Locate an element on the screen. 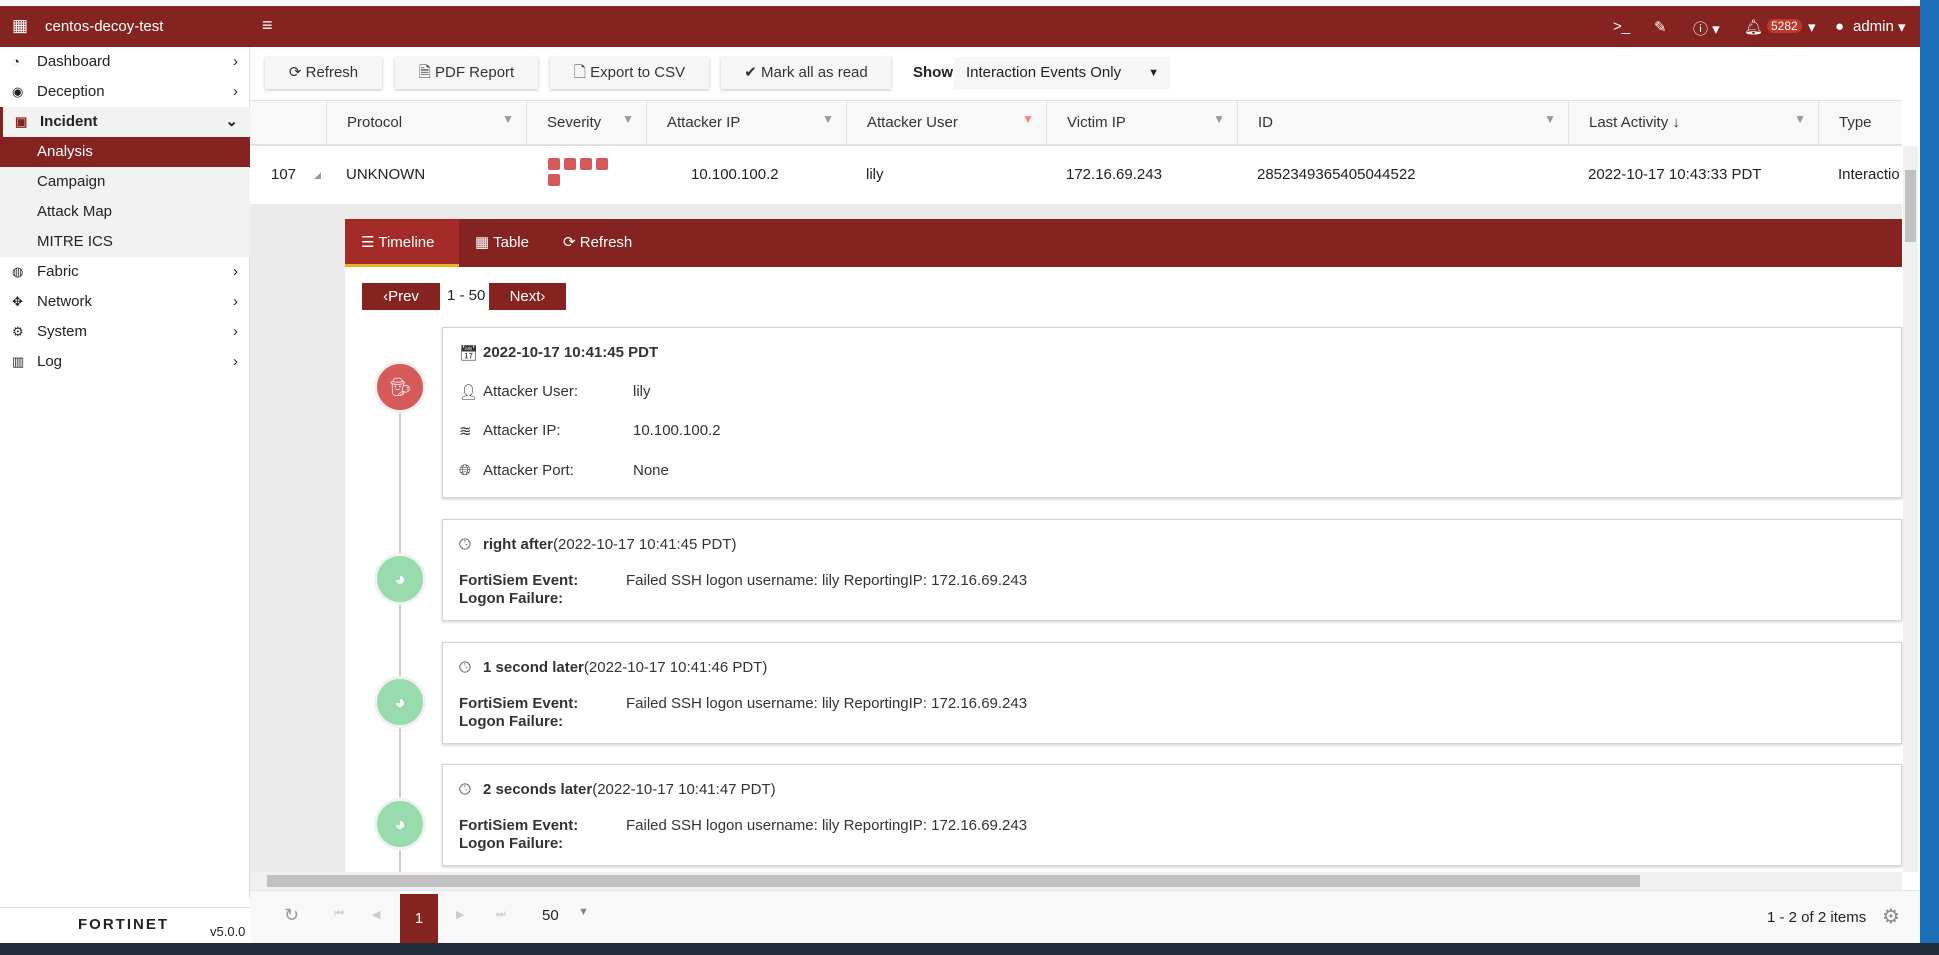 Image resolution: width=1939 pixels, height=955 pixels. first-page-icon: ⏮ is located at coordinates (339, 914).